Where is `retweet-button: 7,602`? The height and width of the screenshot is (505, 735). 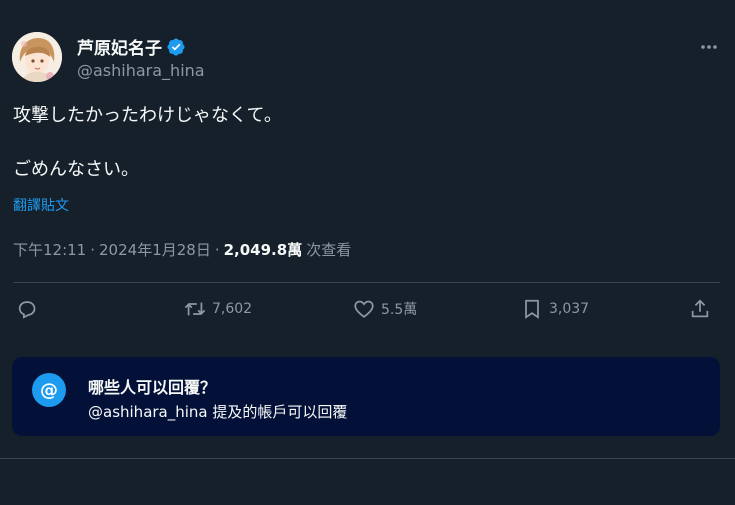
retweet-button: 7,602 is located at coordinates (218, 309).